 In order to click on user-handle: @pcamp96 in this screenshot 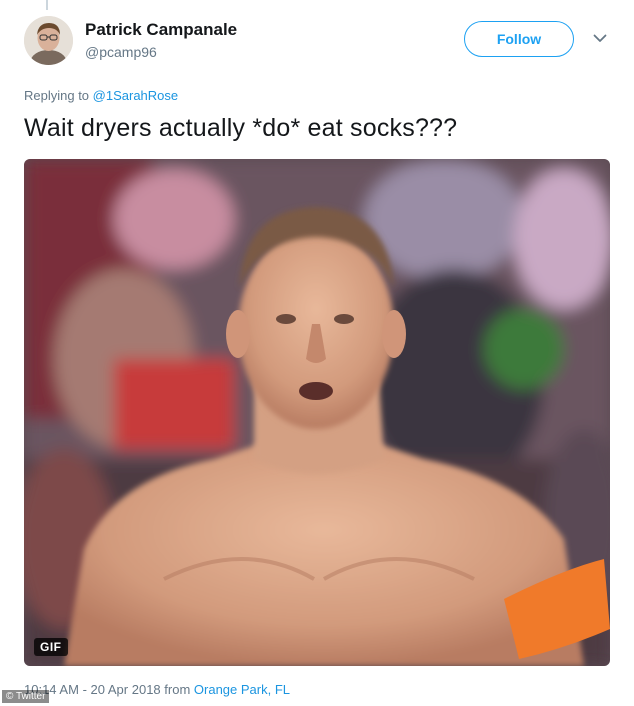, I will do `click(121, 52)`.